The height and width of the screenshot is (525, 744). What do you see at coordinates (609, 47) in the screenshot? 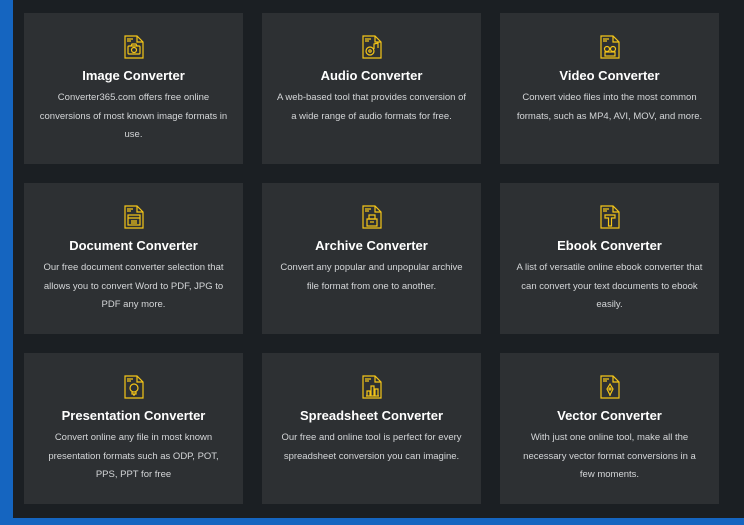
I see `video-file-icon` at bounding box center [609, 47].